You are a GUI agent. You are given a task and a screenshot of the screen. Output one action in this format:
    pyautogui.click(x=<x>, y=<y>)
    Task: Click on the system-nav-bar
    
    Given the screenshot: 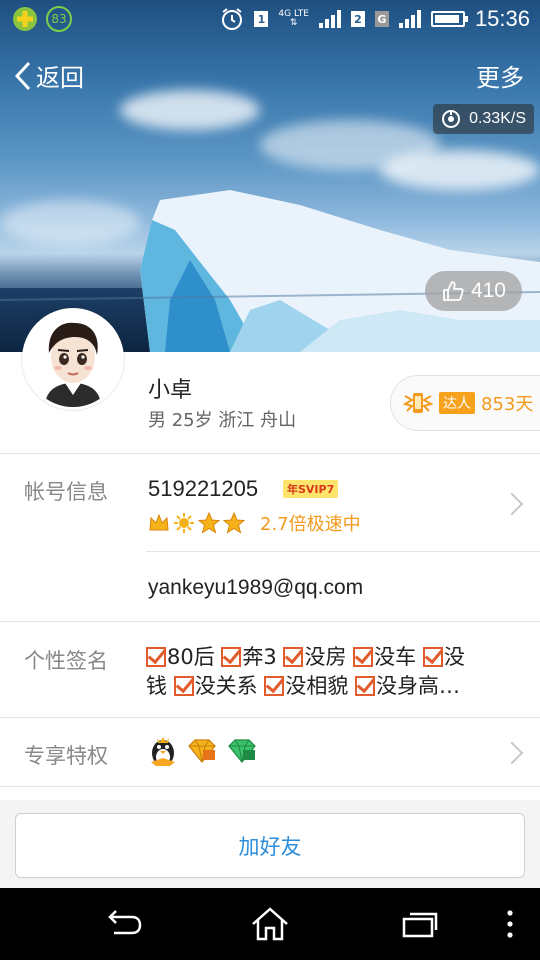 What is the action you would take?
    pyautogui.click(x=270, y=924)
    